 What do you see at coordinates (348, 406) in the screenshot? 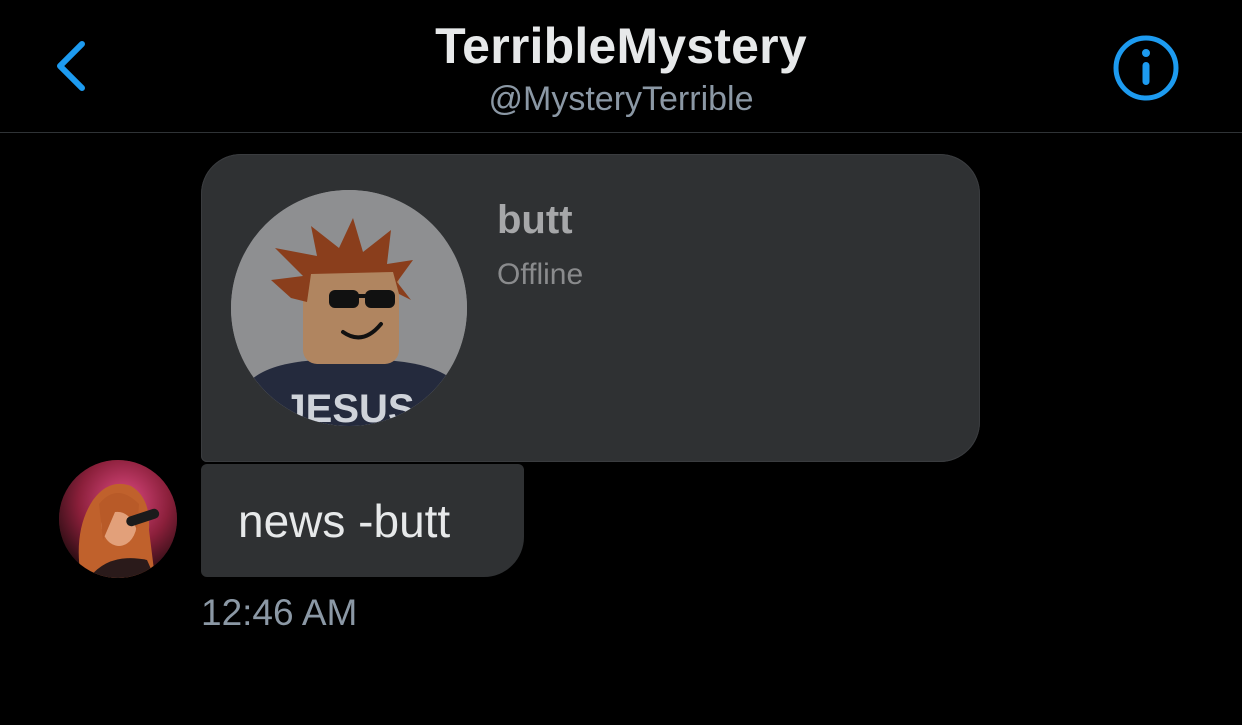
I see `shirt-text: JESUS` at bounding box center [348, 406].